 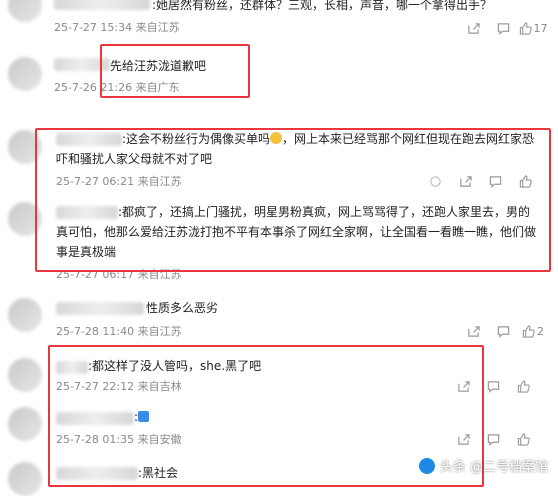 I want to click on image-icon, so click(x=144, y=416).